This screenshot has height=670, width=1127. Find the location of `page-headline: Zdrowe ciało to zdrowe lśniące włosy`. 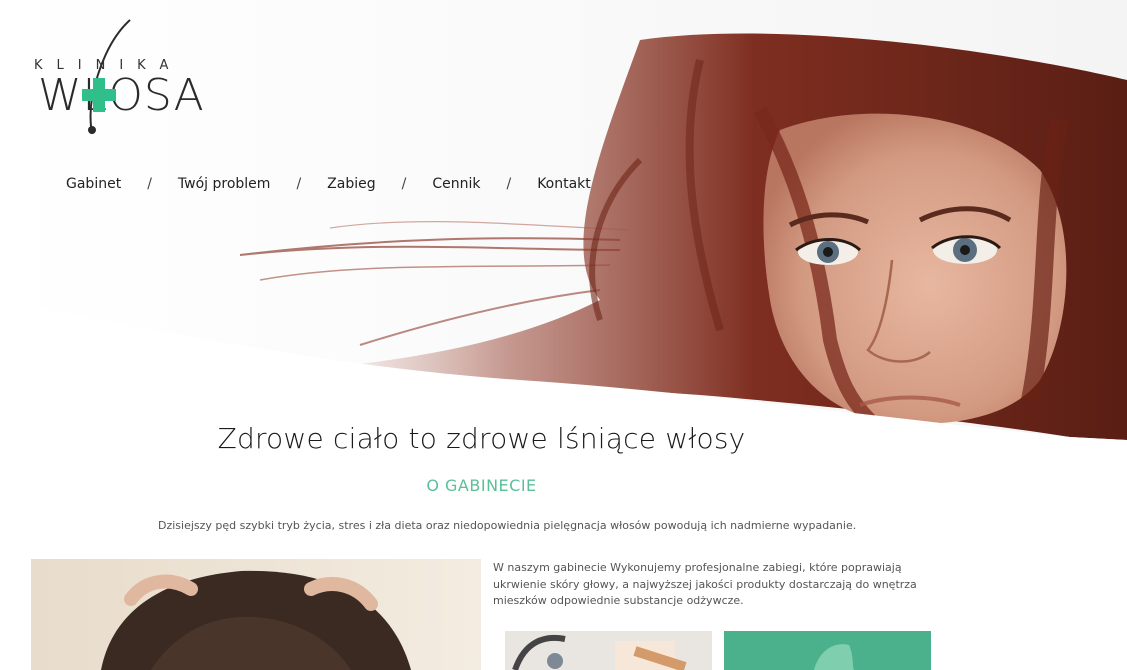

page-headline: Zdrowe ciało to zdrowe lśniące włosy is located at coordinates (481, 438).